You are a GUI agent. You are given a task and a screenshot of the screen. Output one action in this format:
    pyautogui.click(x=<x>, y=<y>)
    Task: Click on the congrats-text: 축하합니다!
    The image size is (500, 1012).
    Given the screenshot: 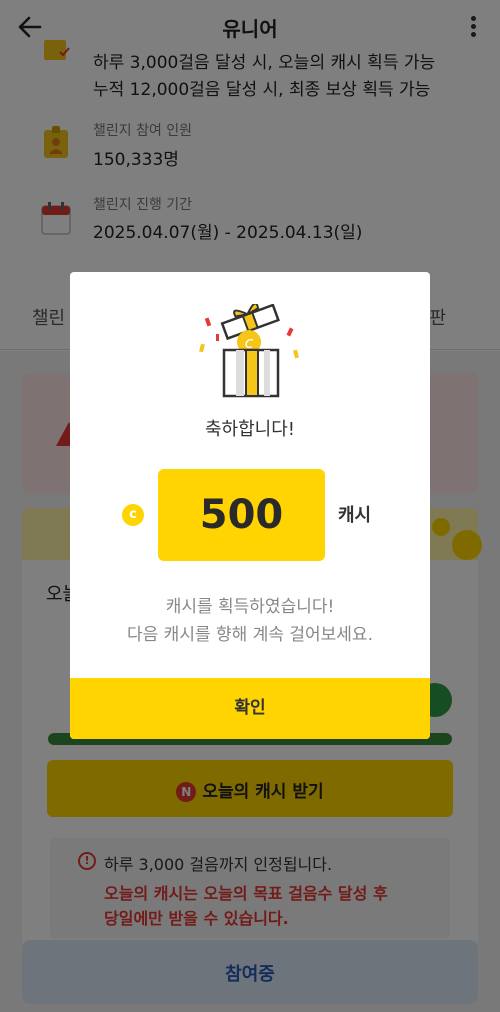 What is the action you would take?
    pyautogui.click(x=249, y=429)
    